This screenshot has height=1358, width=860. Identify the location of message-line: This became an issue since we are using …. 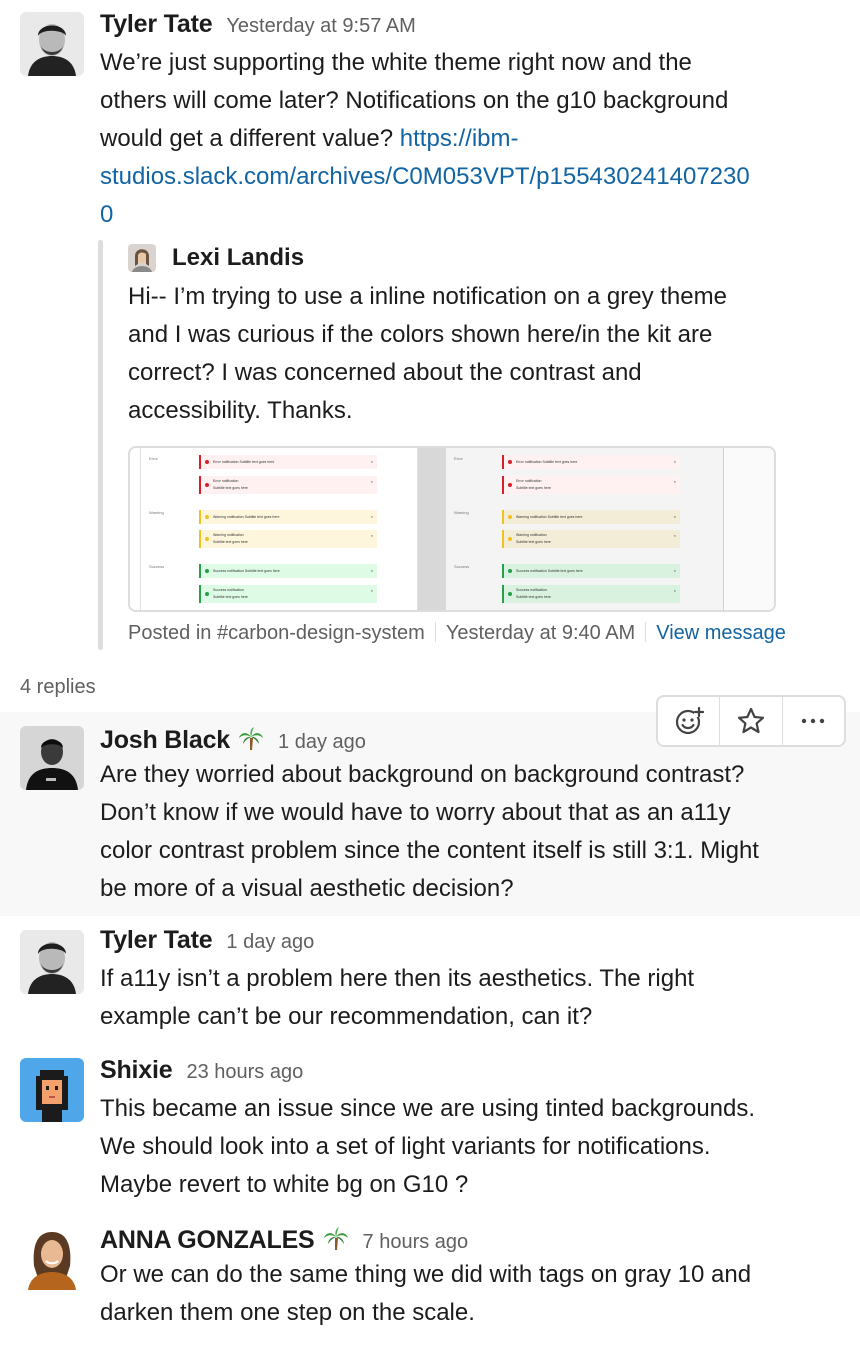
(428, 1108).